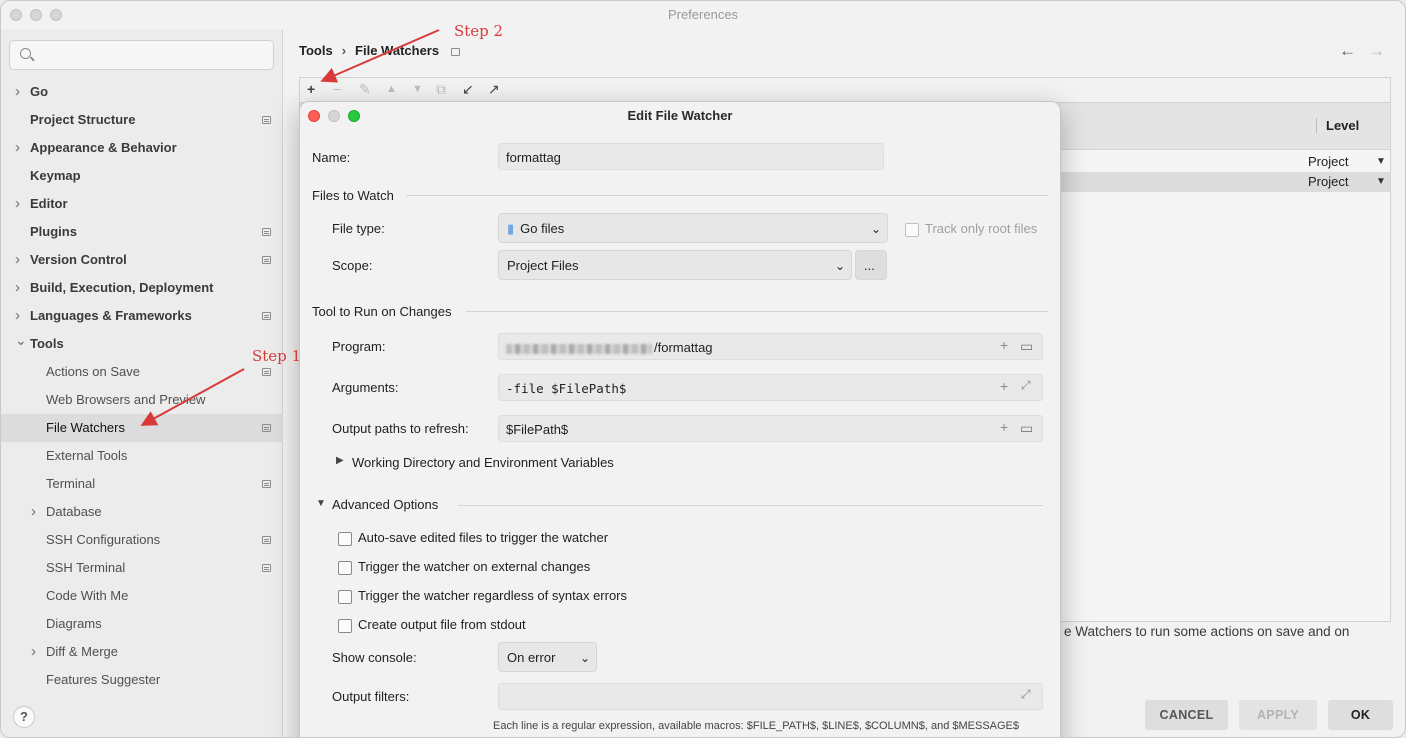  What do you see at coordinates (316, 50) in the screenshot?
I see `breadcrumb-parent: Tools` at bounding box center [316, 50].